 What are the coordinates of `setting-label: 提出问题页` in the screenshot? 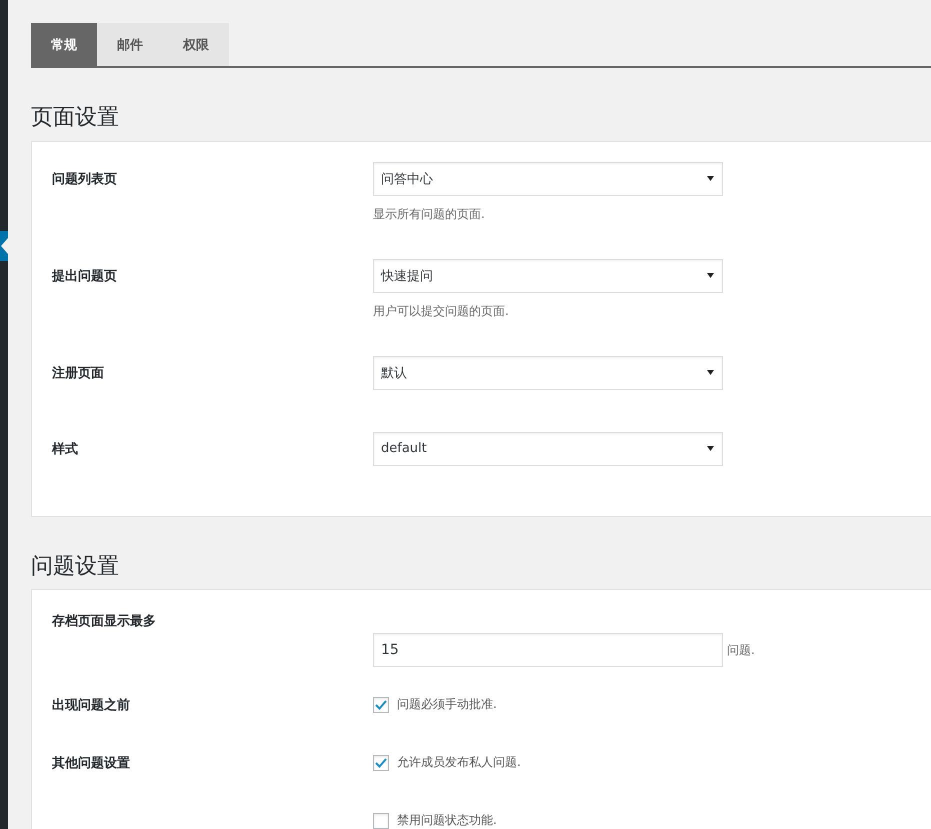 It's located at (85, 277).